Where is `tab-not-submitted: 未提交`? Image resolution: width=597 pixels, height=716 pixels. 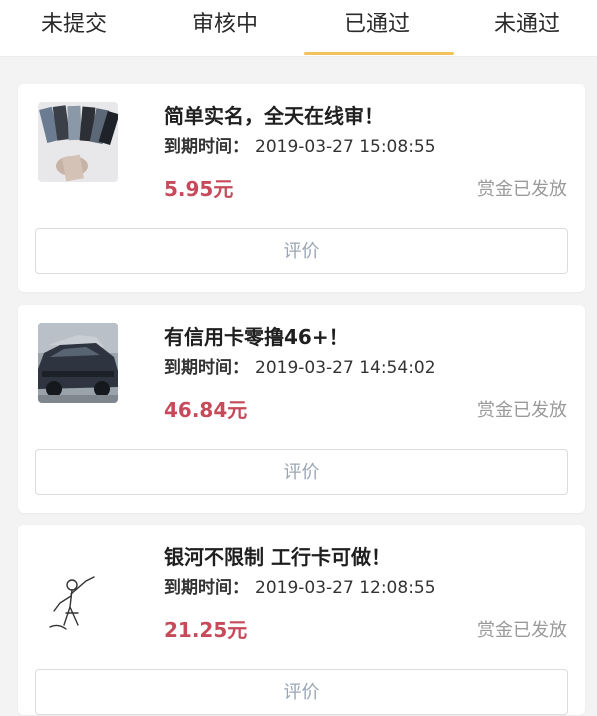 tab-not-submitted: 未提交 is located at coordinates (74, 25).